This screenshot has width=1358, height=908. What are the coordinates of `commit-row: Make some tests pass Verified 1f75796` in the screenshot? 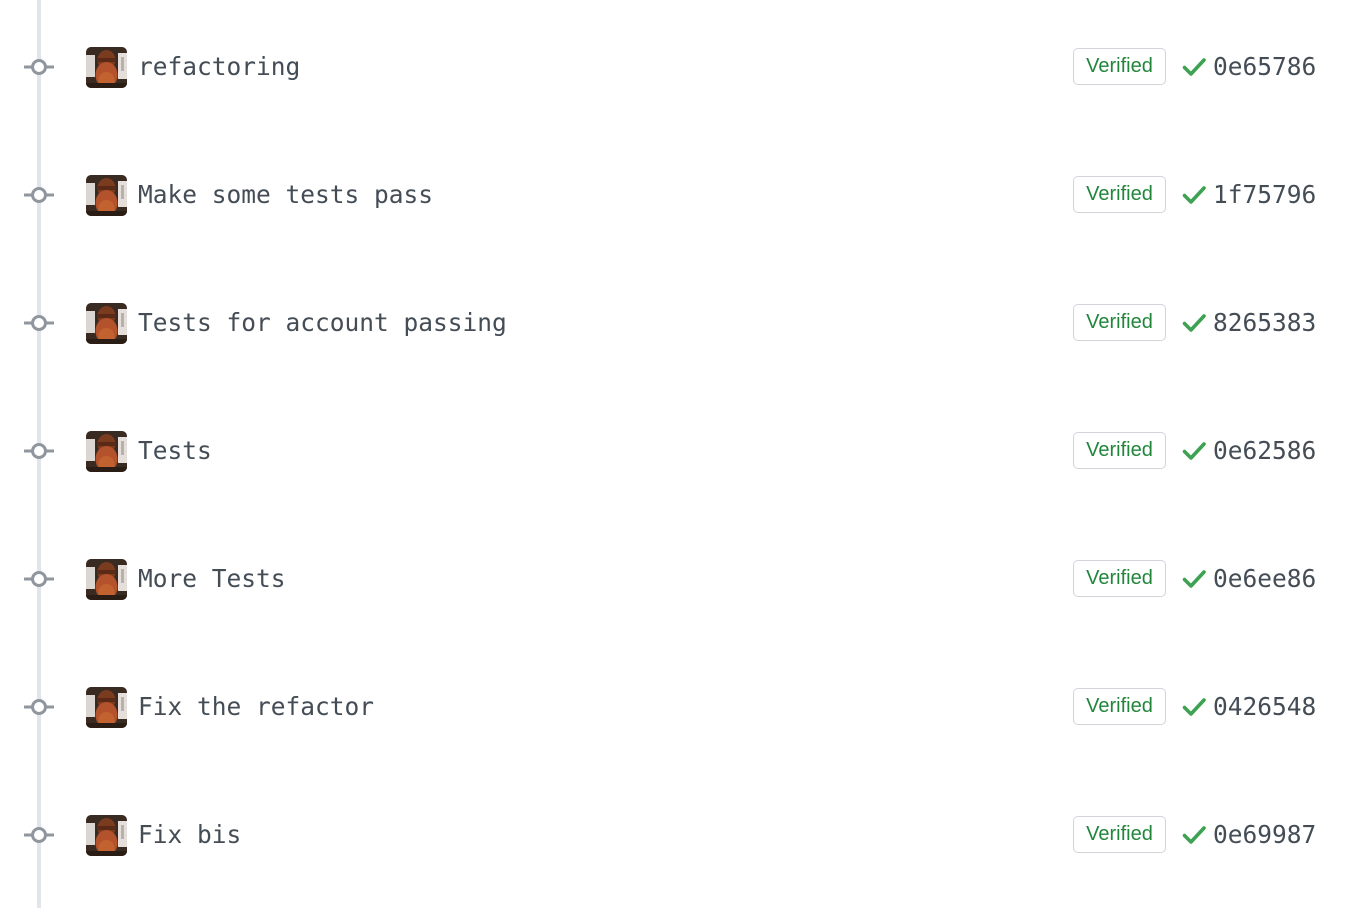 It's located at (679, 195).